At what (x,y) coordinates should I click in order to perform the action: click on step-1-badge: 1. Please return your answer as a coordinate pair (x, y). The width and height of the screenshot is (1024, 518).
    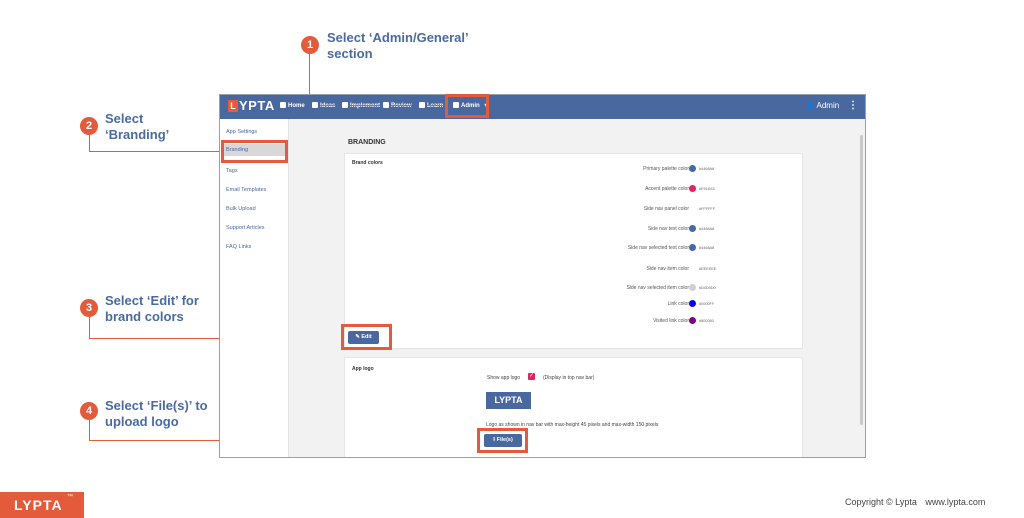
    Looking at the image, I should click on (310, 45).